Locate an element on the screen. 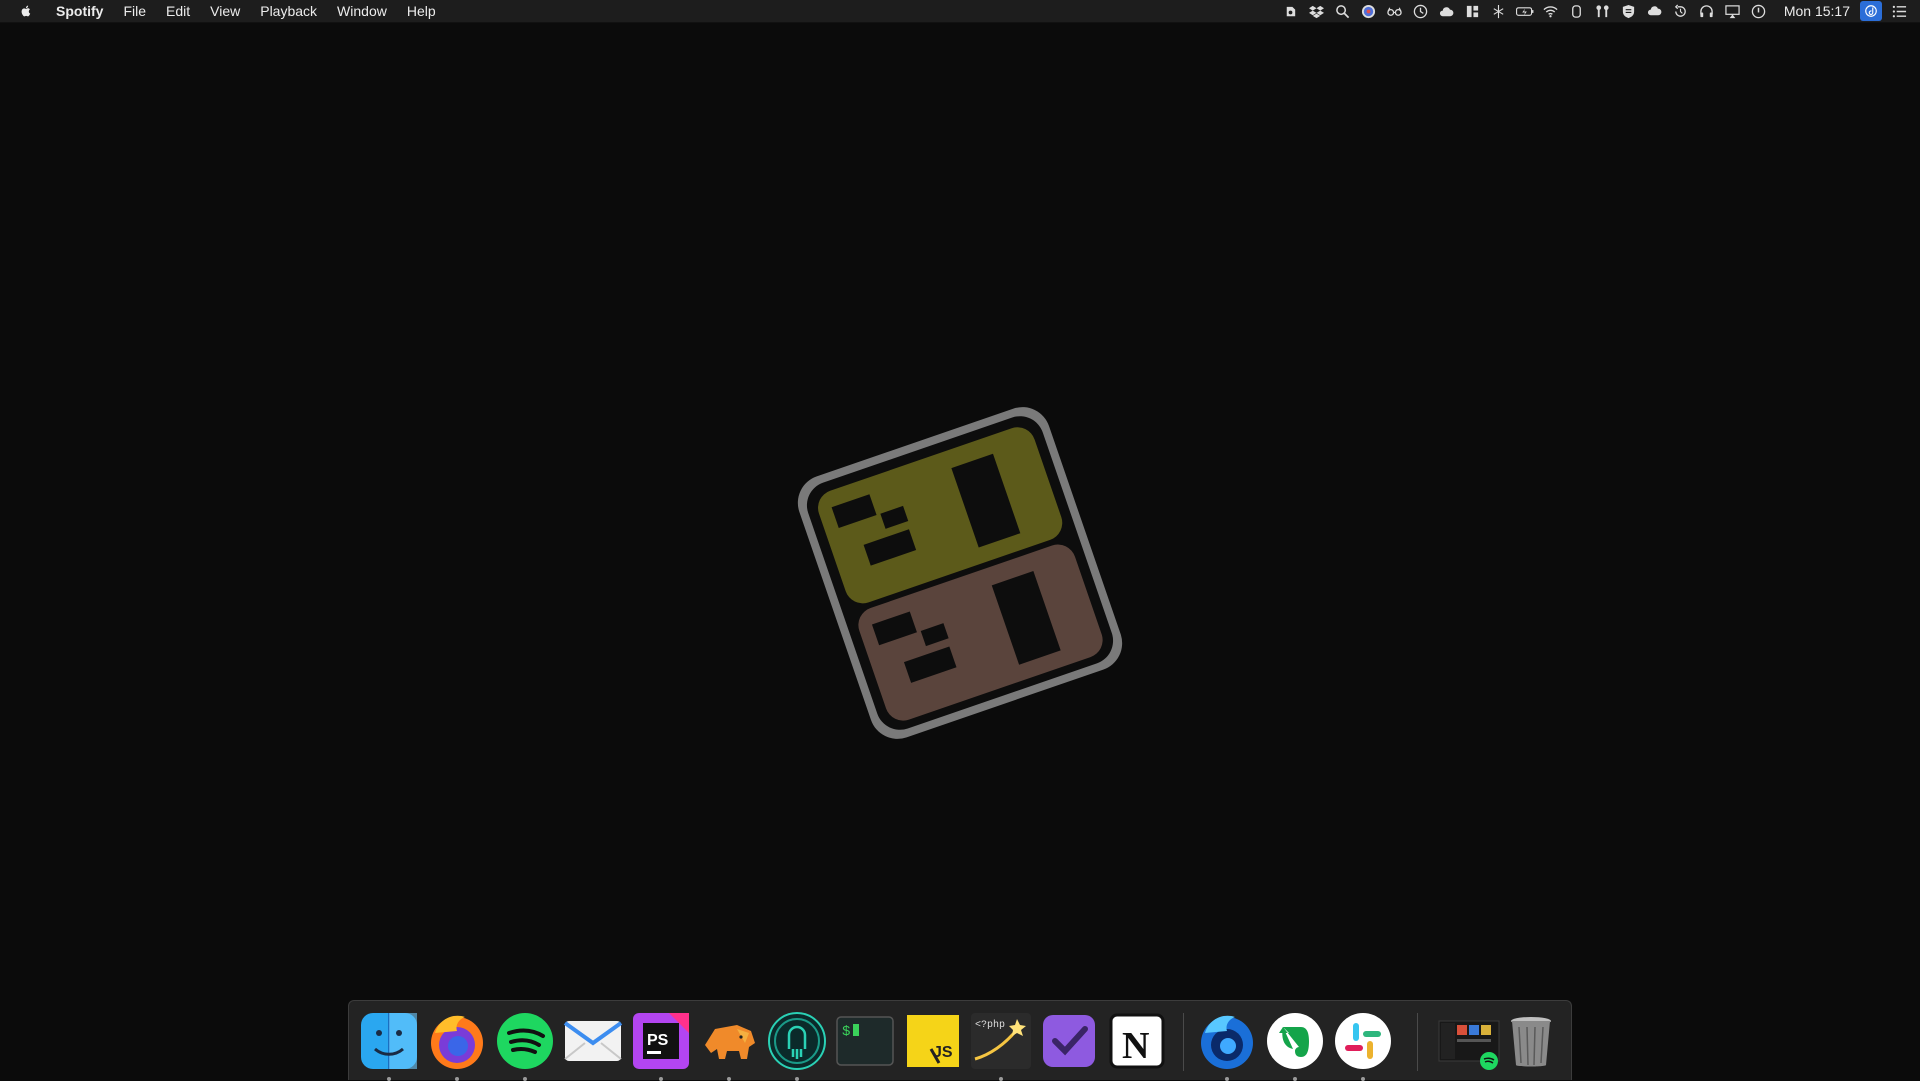  svg-text: PS is located at coordinates (658, 1040).